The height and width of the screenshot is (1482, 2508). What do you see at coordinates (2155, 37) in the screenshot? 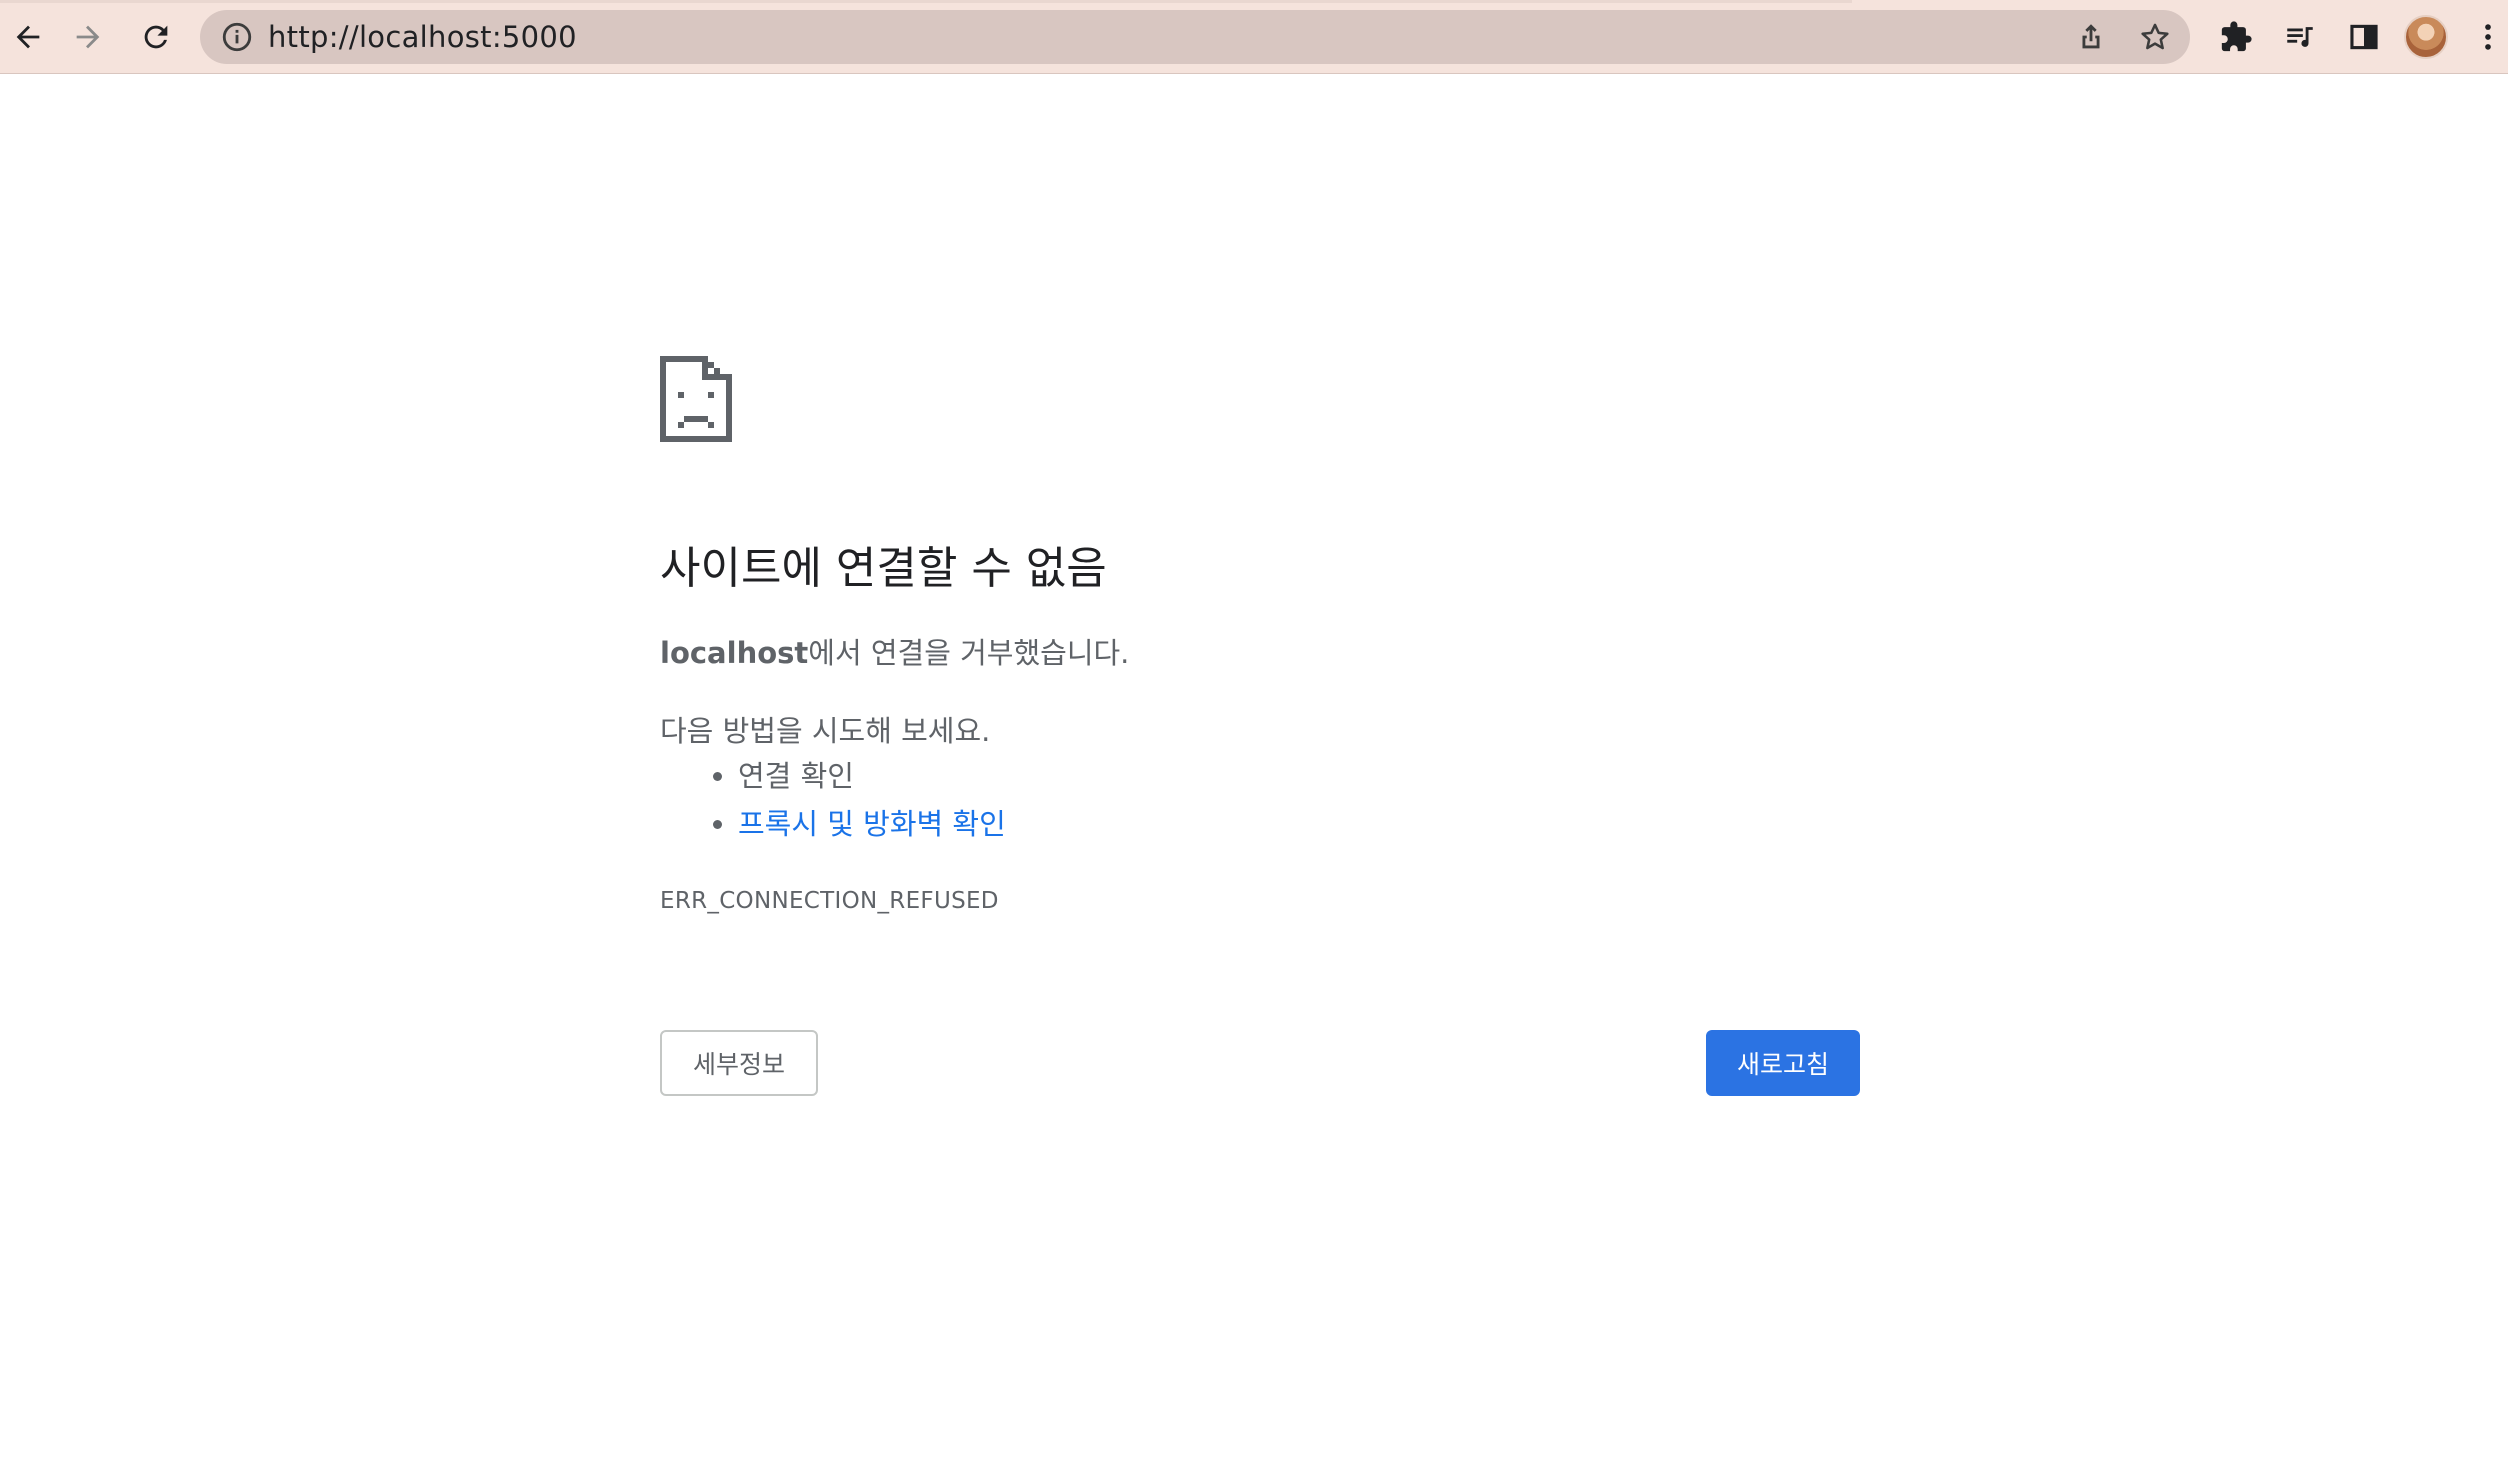
I see `star-icon` at bounding box center [2155, 37].